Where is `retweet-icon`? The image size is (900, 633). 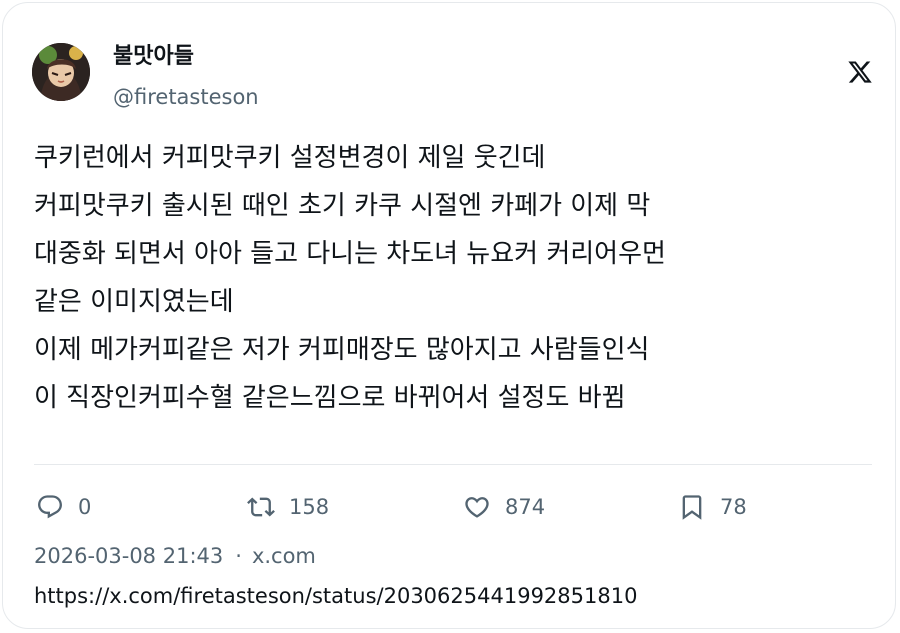
retweet-icon is located at coordinates (261, 507).